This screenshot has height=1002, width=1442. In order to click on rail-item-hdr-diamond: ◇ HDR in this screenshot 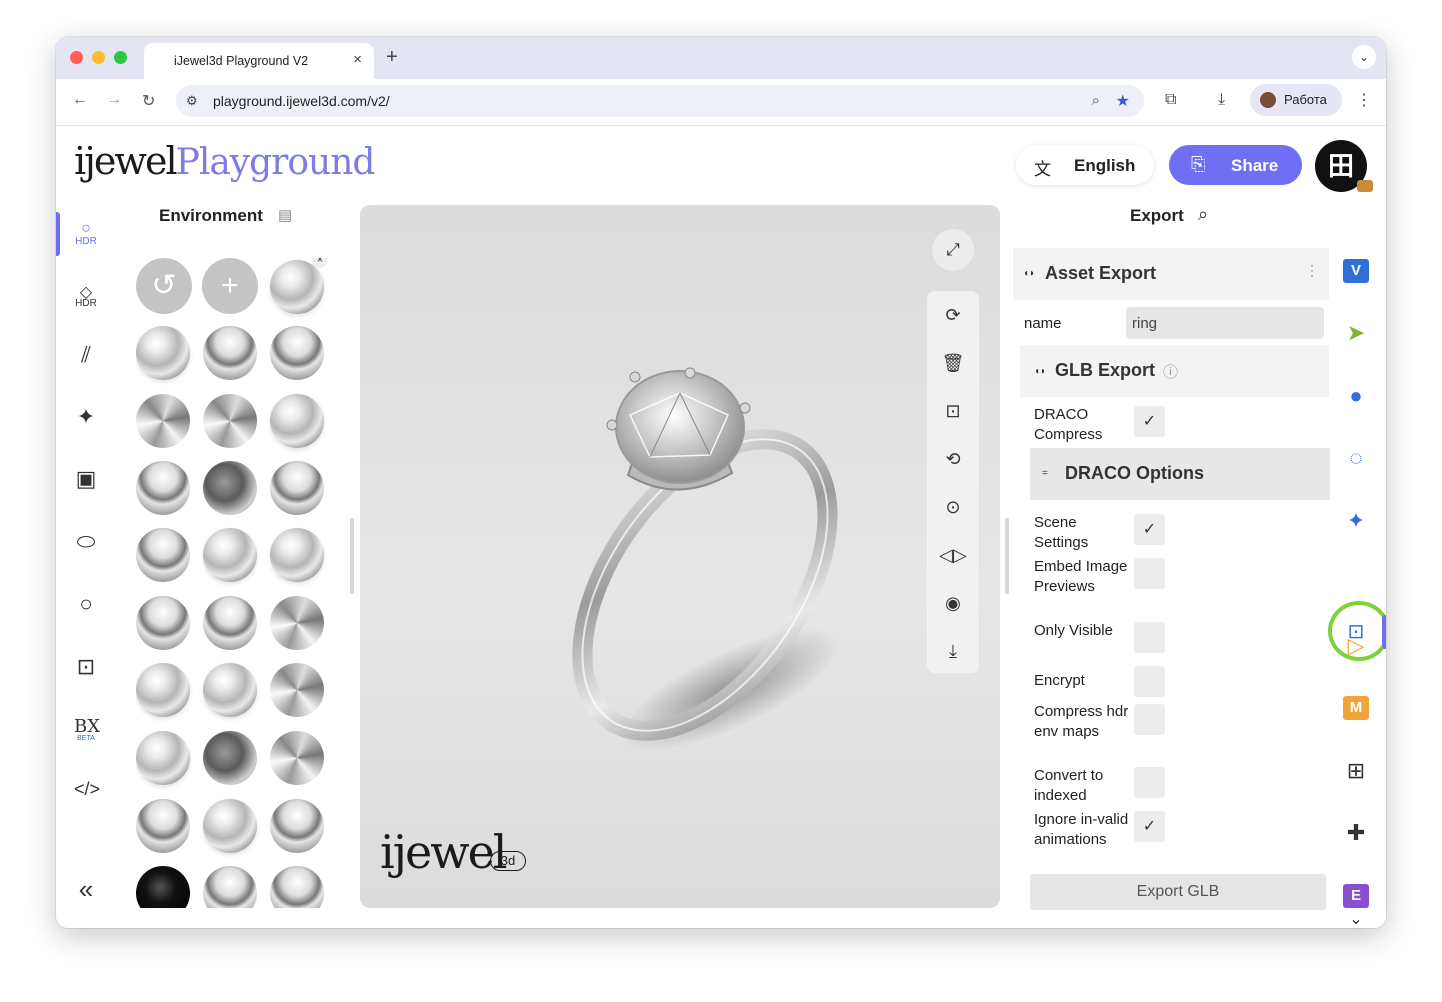, I will do `click(86, 299)`.